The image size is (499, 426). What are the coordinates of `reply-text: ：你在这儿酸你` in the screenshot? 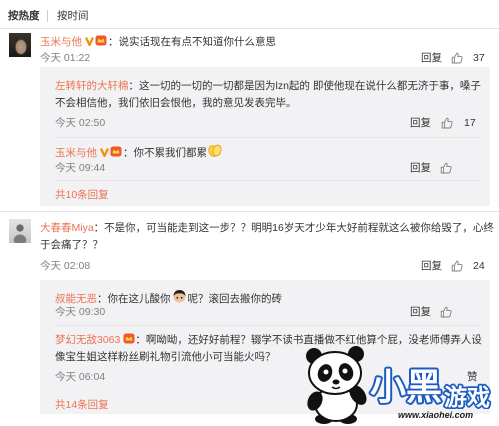 It's located at (134, 299).